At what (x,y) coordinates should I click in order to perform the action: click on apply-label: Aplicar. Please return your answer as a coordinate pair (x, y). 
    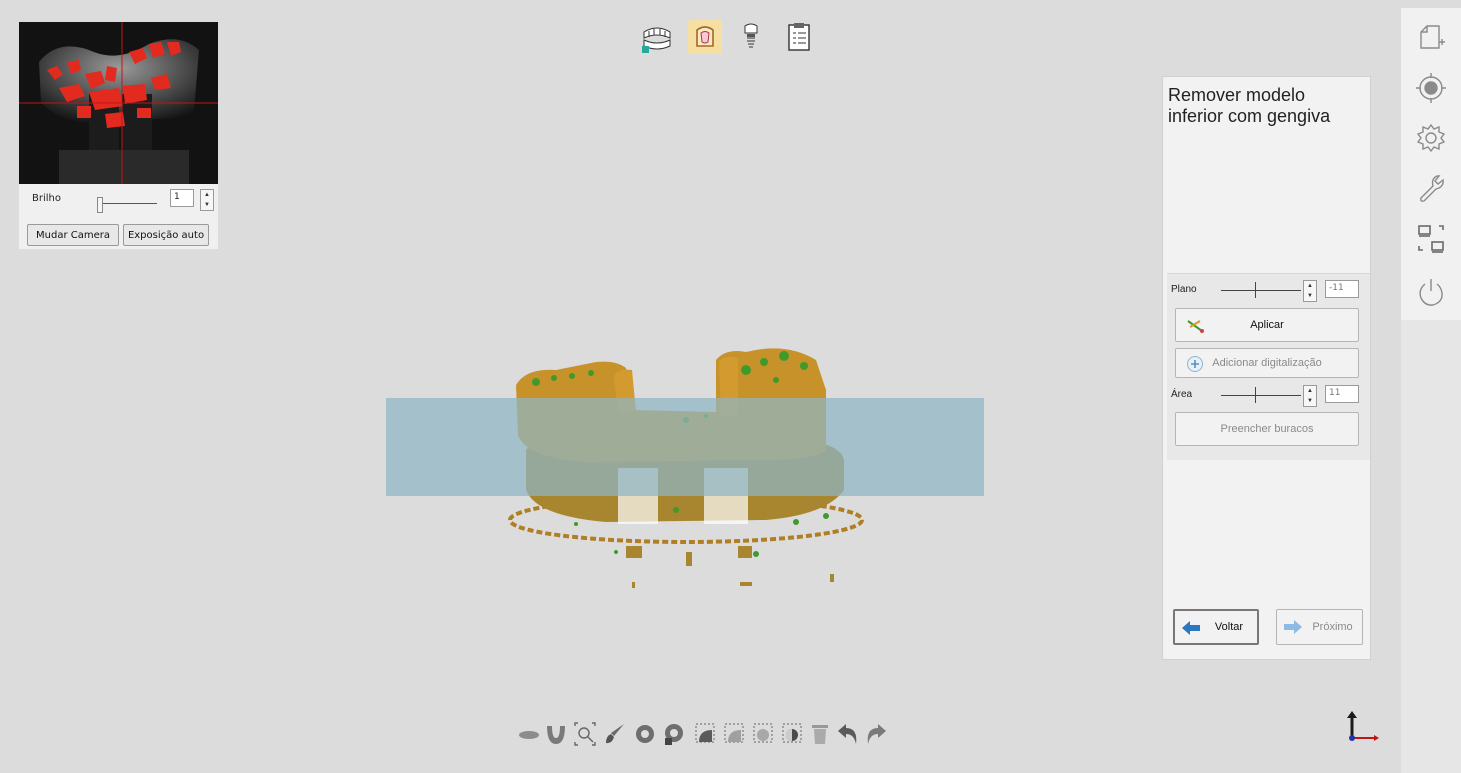
    Looking at the image, I should click on (1267, 325).